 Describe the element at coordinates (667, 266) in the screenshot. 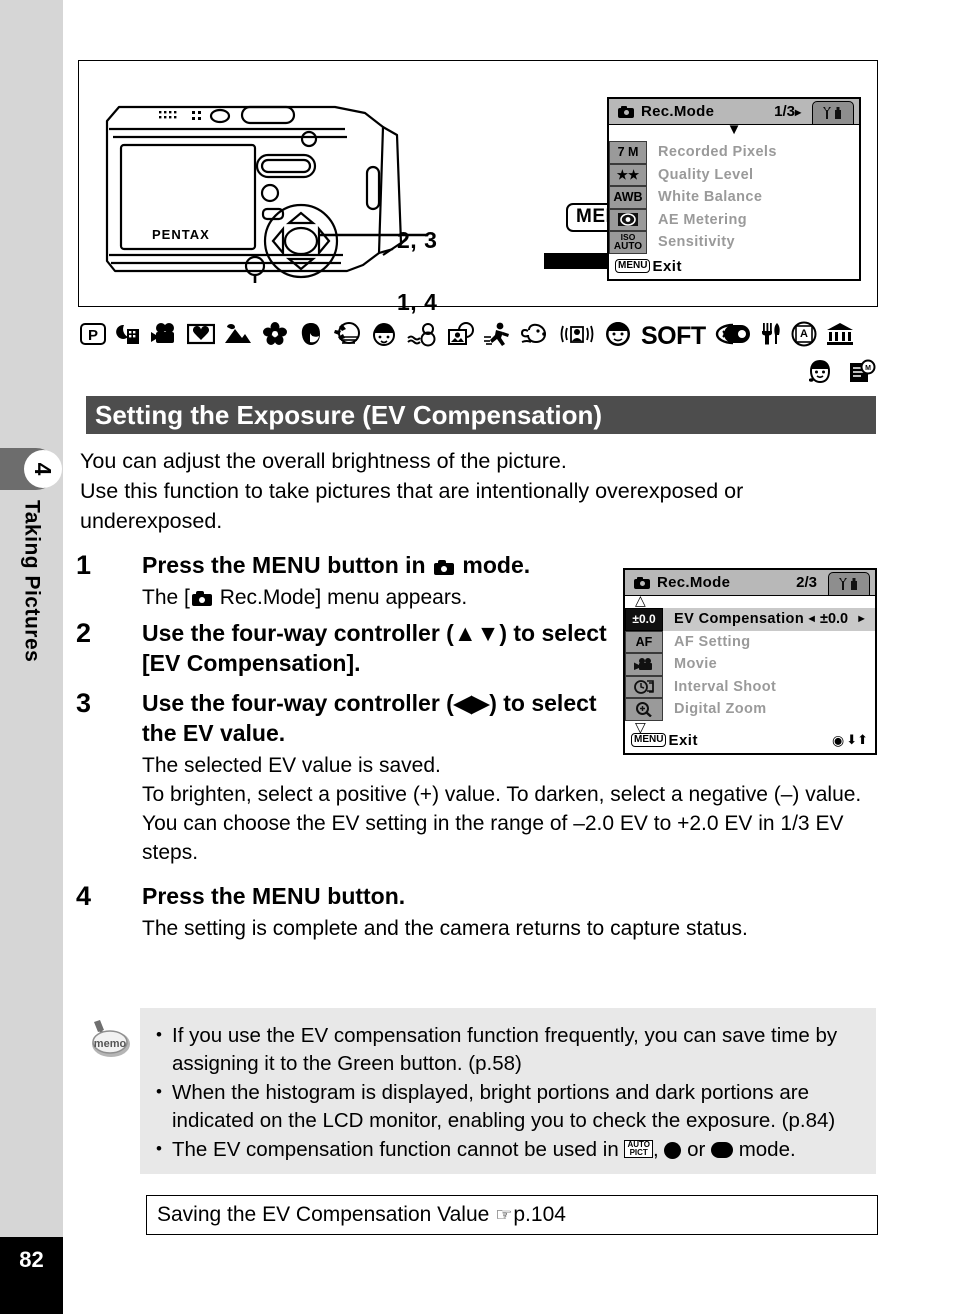

I see `lcd1-exit-label: Exit` at that location.